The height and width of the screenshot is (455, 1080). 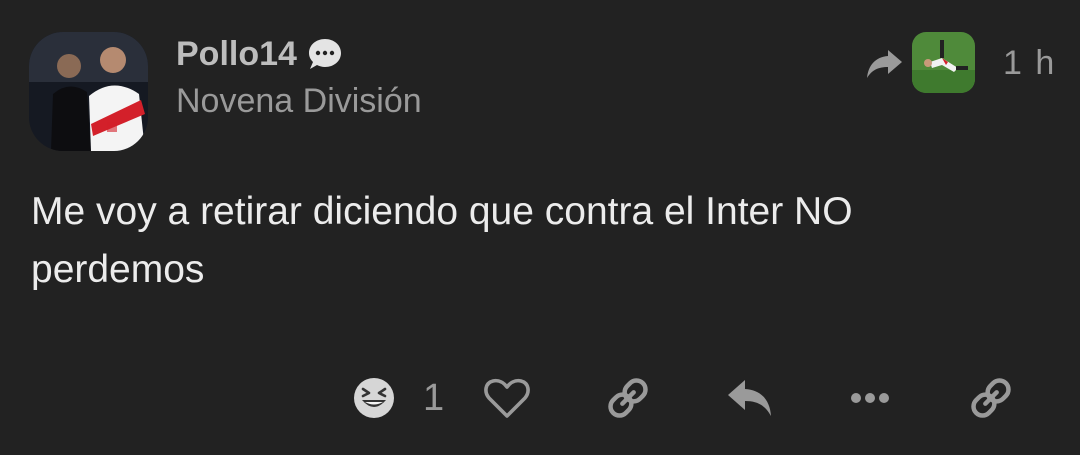 I want to click on reaction-button, so click(x=374, y=398).